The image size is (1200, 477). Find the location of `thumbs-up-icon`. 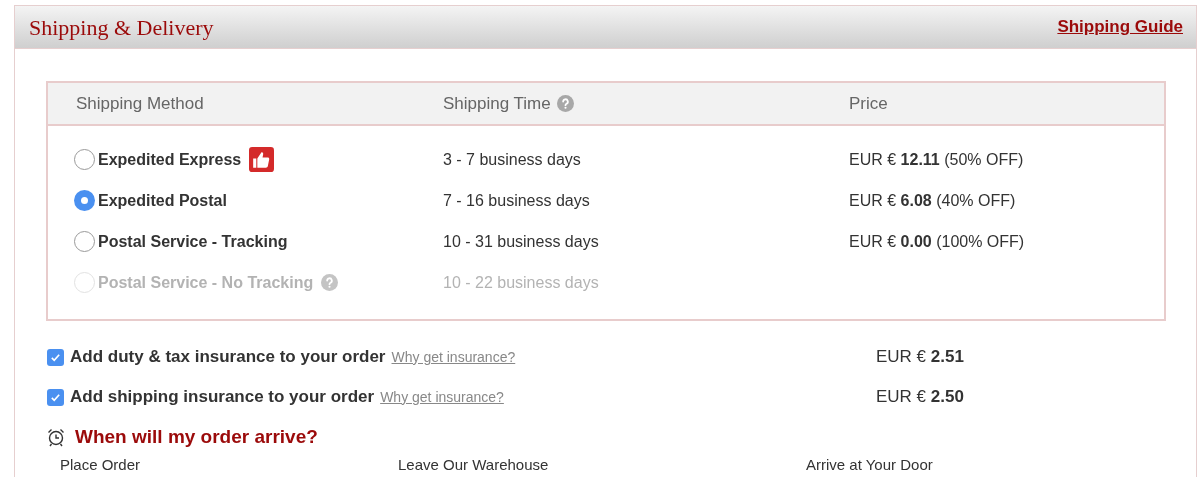

thumbs-up-icon is located at coordinates (262, 159).